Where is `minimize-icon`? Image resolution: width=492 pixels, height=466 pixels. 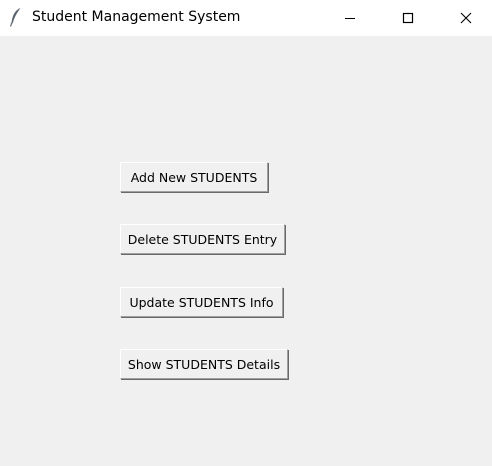
minimize-icon is located at coordinates (350, 18).